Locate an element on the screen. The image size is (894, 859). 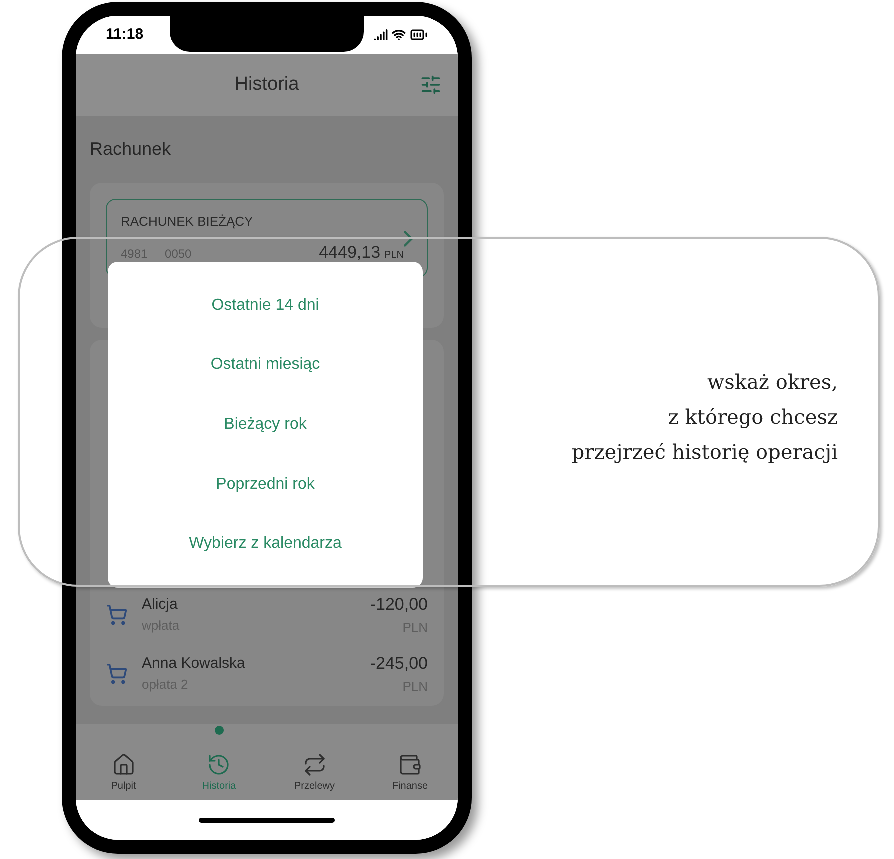
wallet-icon is located at coordinates (410, 765).